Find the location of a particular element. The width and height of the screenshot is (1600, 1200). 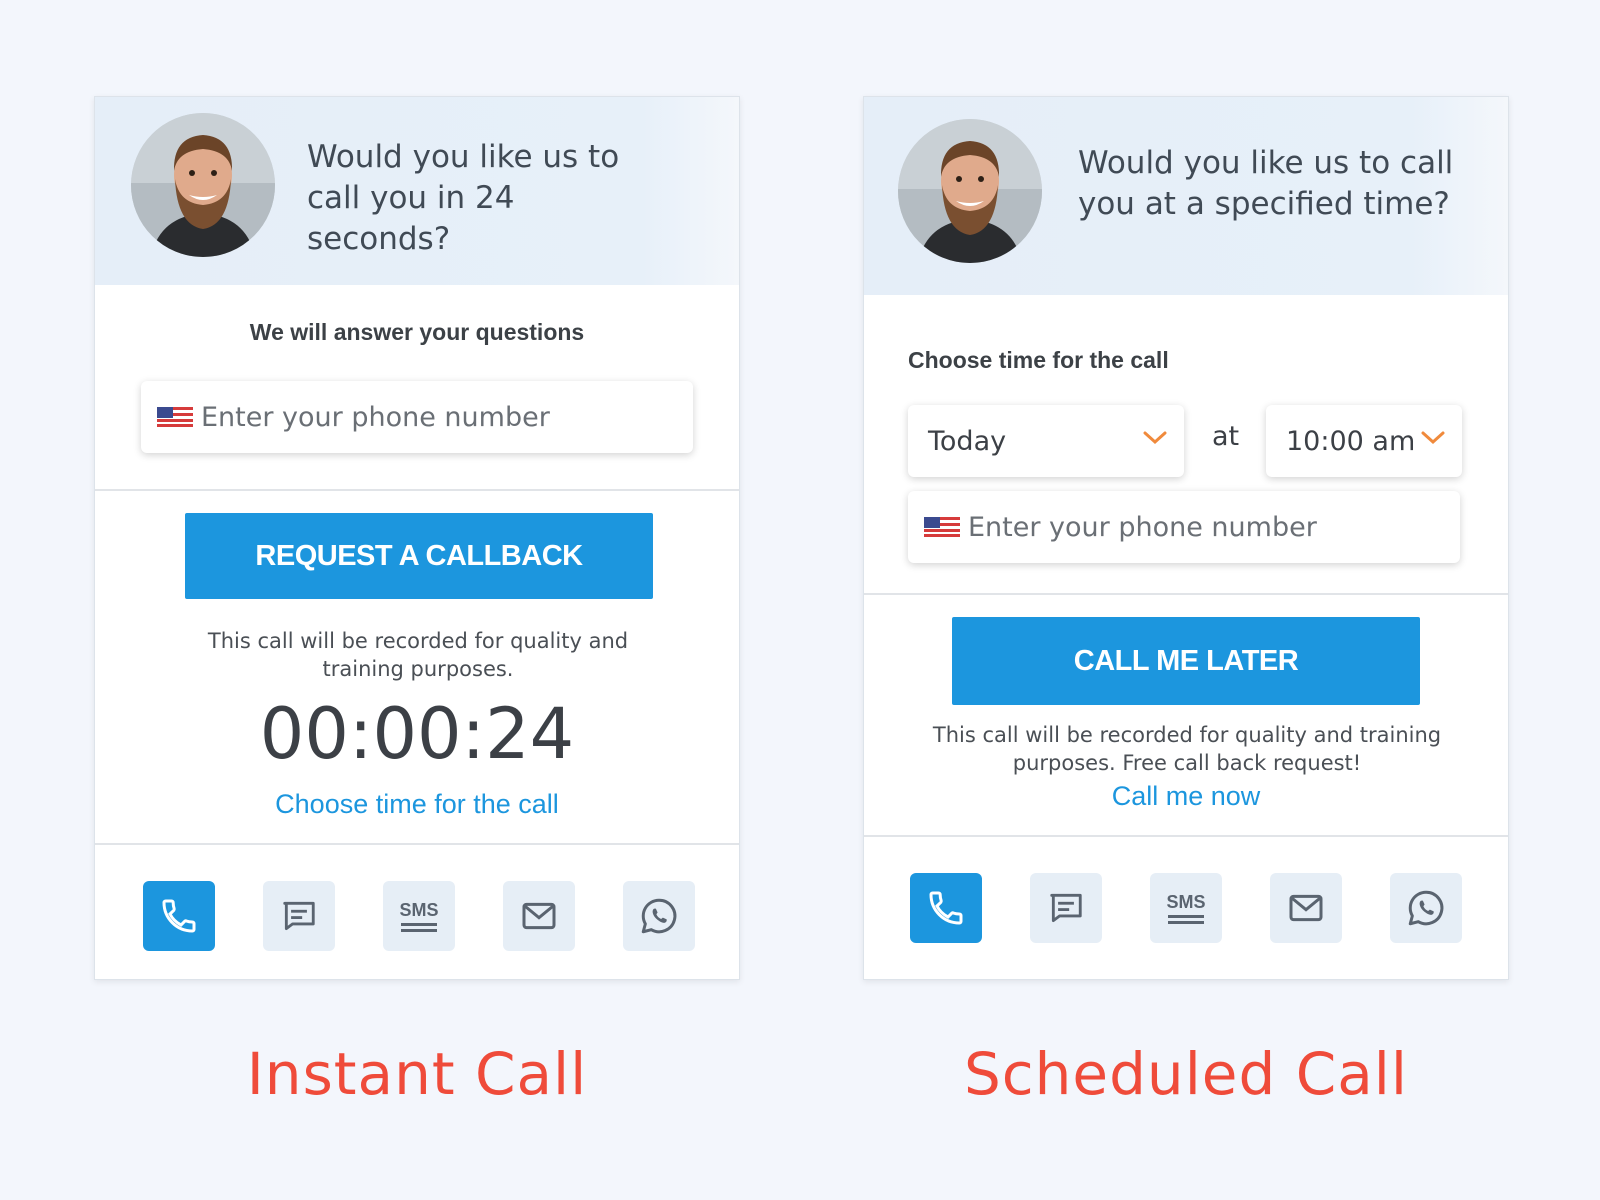

call-me-later-button: CALL ME LATER is located at coordinates (1186, 661).